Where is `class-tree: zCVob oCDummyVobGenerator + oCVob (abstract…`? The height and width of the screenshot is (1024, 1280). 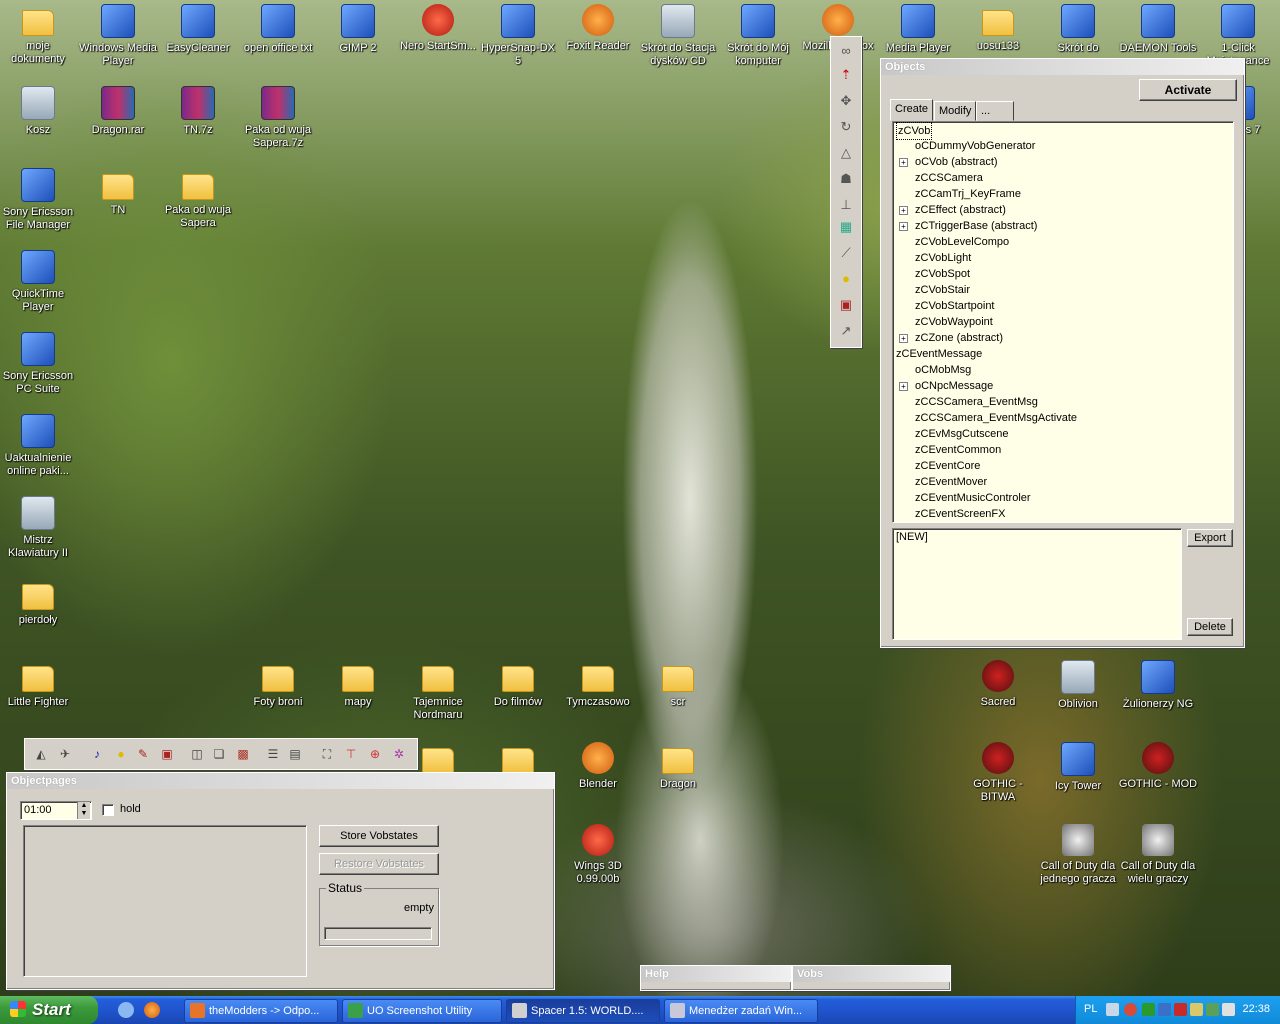
class-tree: zCVob oCDummyVobGenerator + oCVob (abstract… is located at coordinates (1063, 322).